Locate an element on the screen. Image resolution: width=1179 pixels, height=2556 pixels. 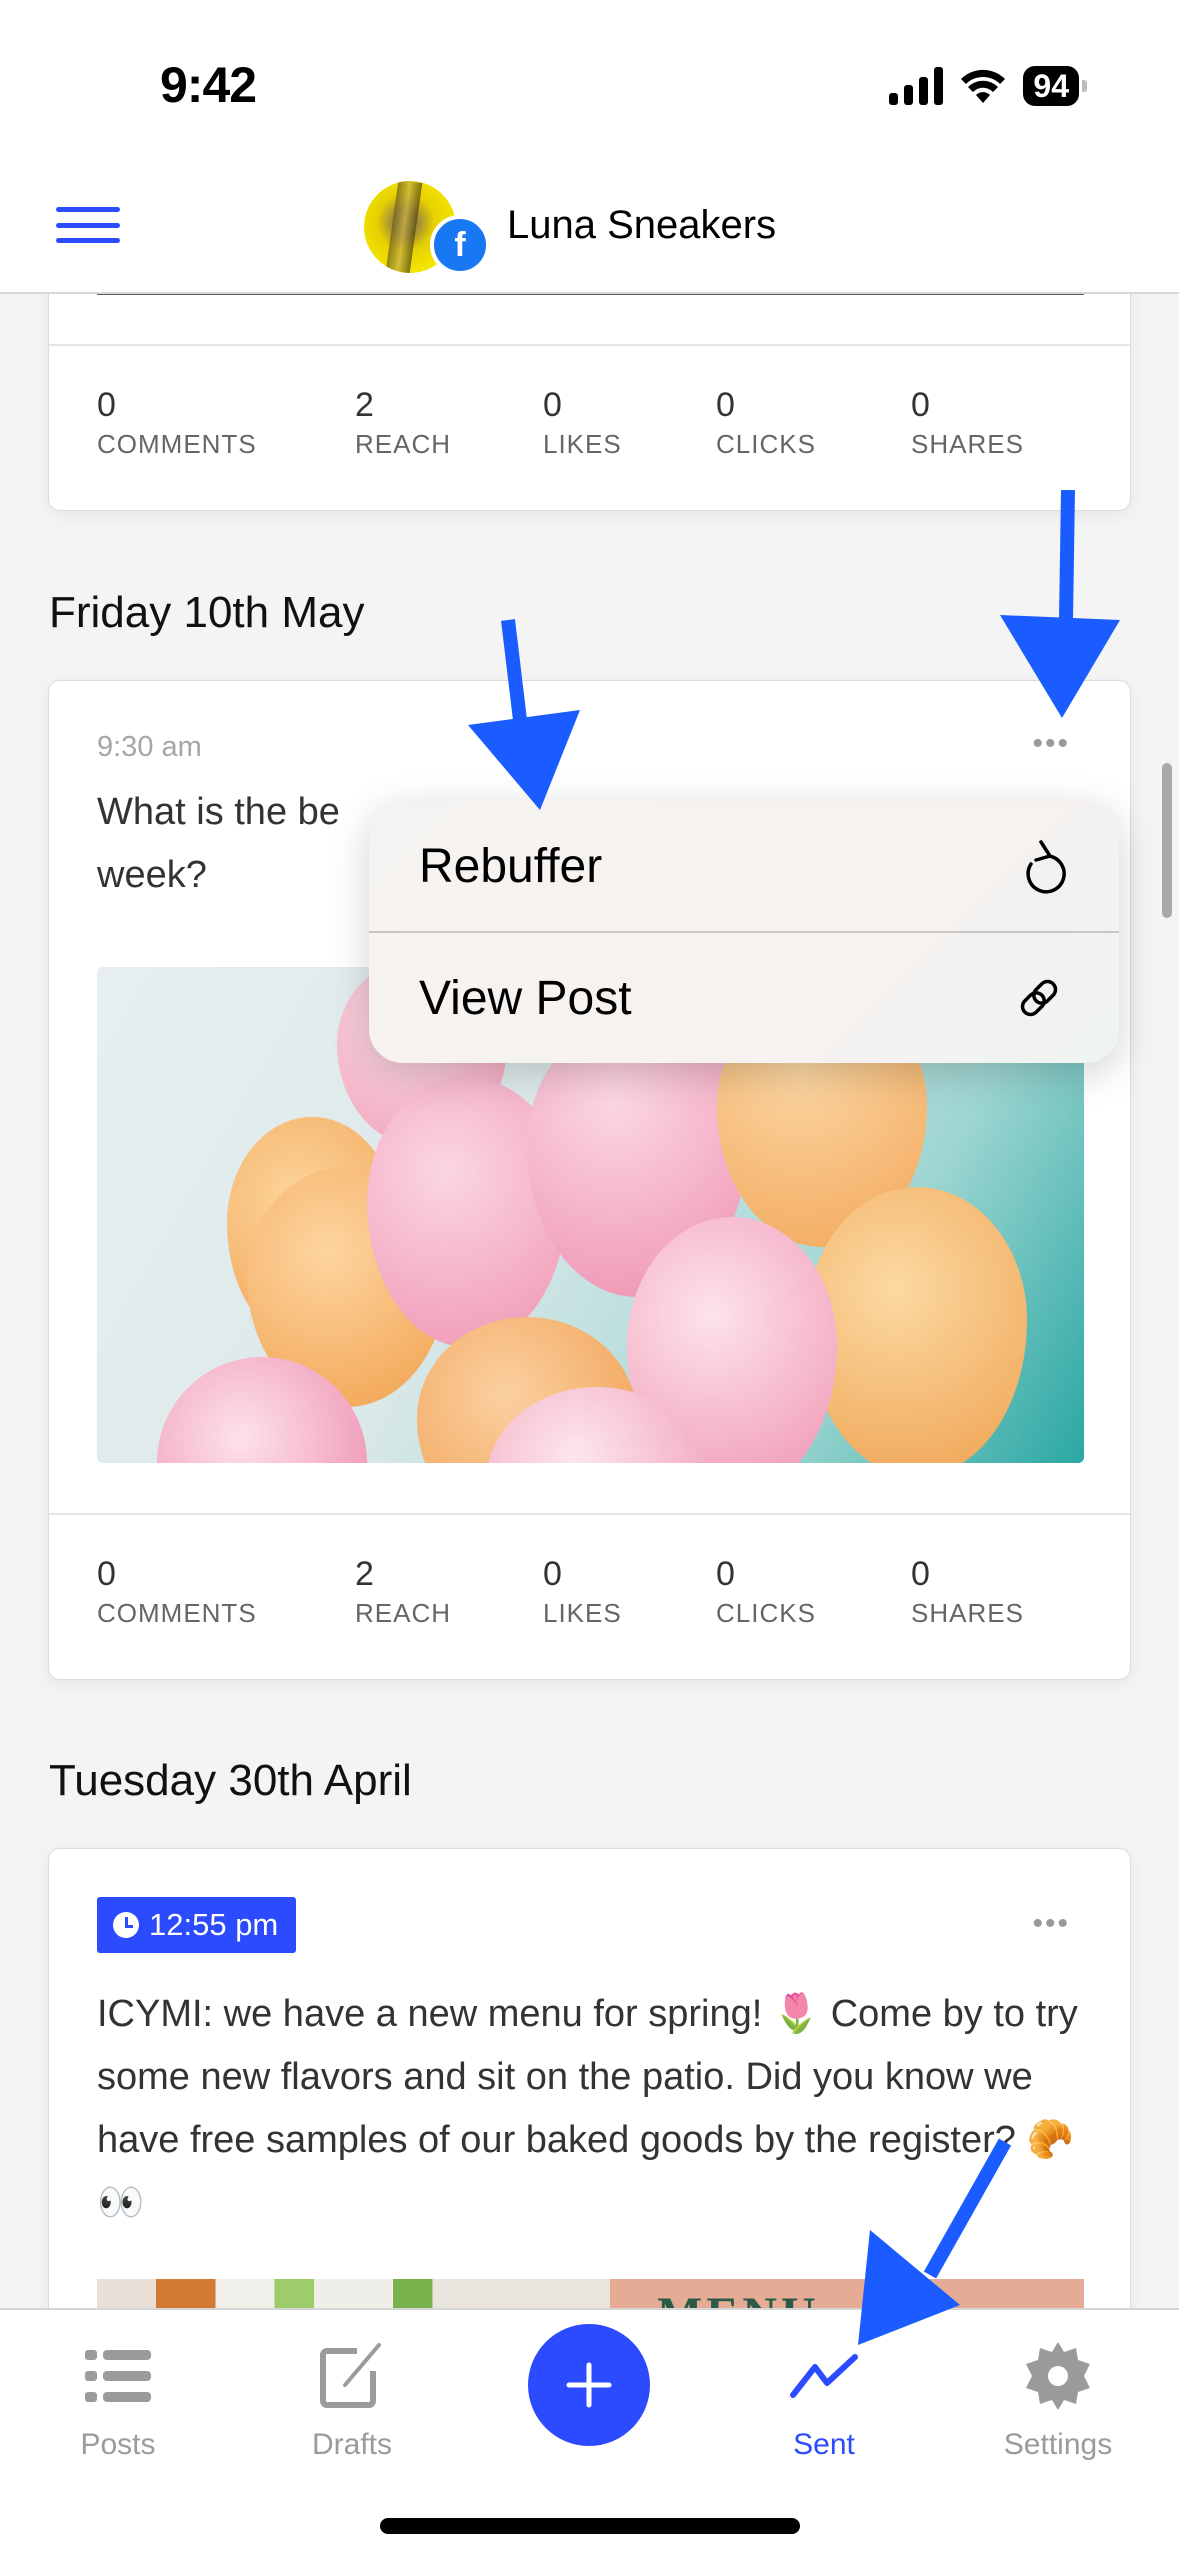
clock-icon is located at coordinates (126, 1925).